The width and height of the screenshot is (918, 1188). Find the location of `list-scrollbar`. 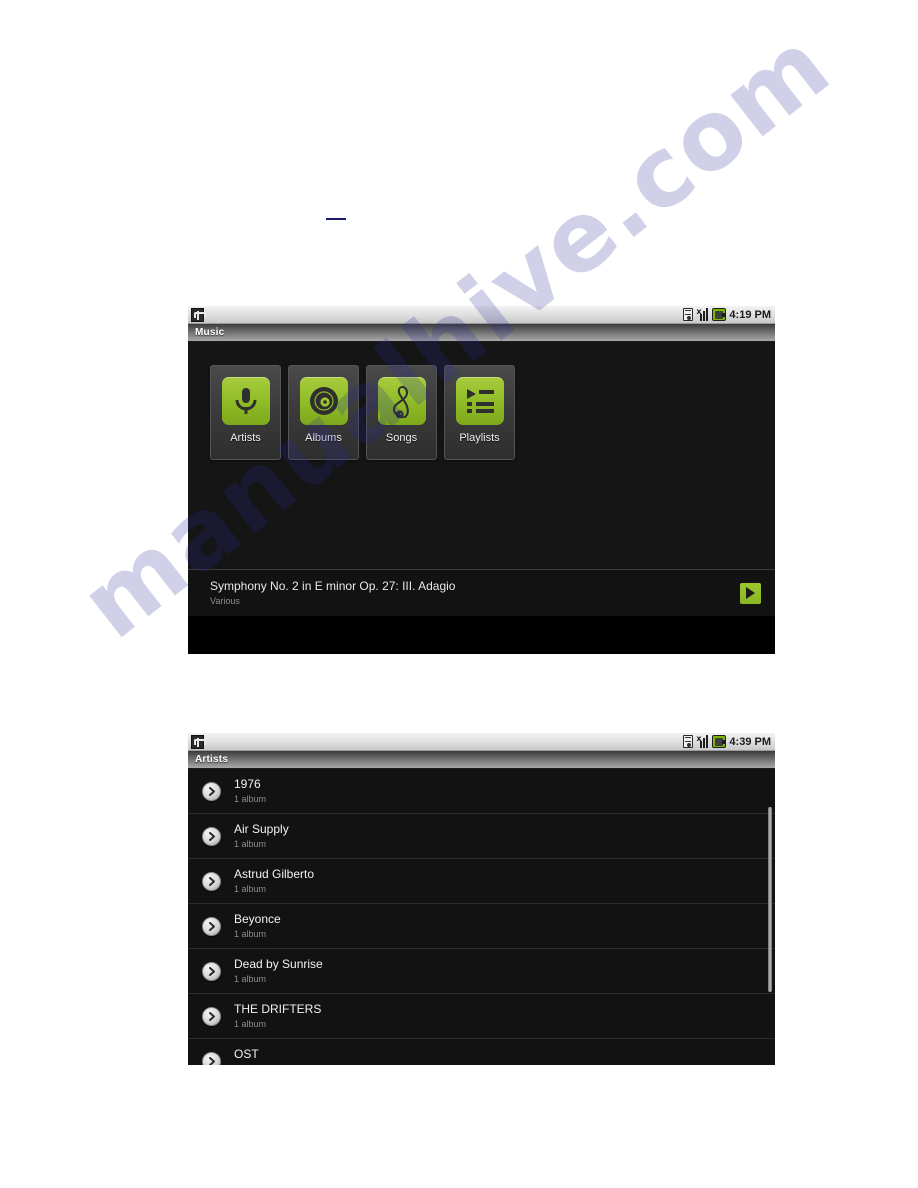

list-scrollbar is located at coordinates (770, 899).